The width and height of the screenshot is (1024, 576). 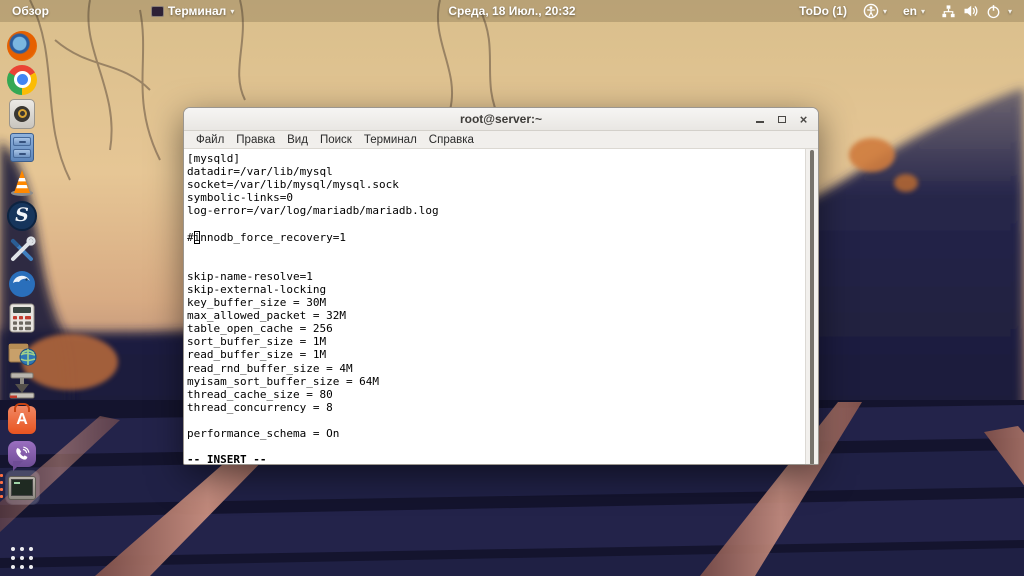 I want to click on firefox-icon, so click(x=22, y=45).